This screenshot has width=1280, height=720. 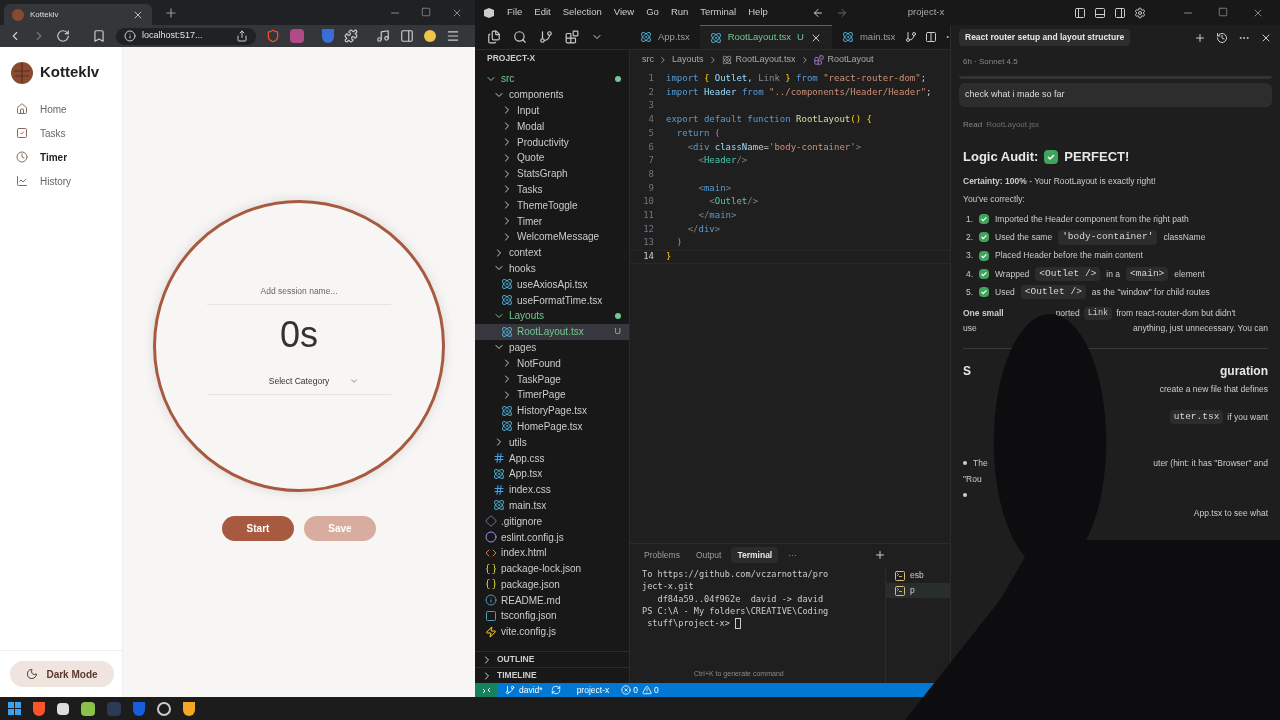 I want to click on breadcrumb-item: src, so click(x=648, y=60).